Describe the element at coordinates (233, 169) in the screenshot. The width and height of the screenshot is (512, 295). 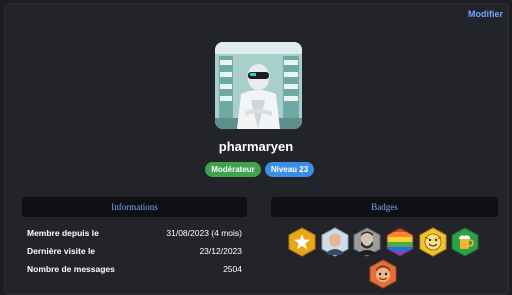
I see `moderator-badge: Modérateur` at that location.